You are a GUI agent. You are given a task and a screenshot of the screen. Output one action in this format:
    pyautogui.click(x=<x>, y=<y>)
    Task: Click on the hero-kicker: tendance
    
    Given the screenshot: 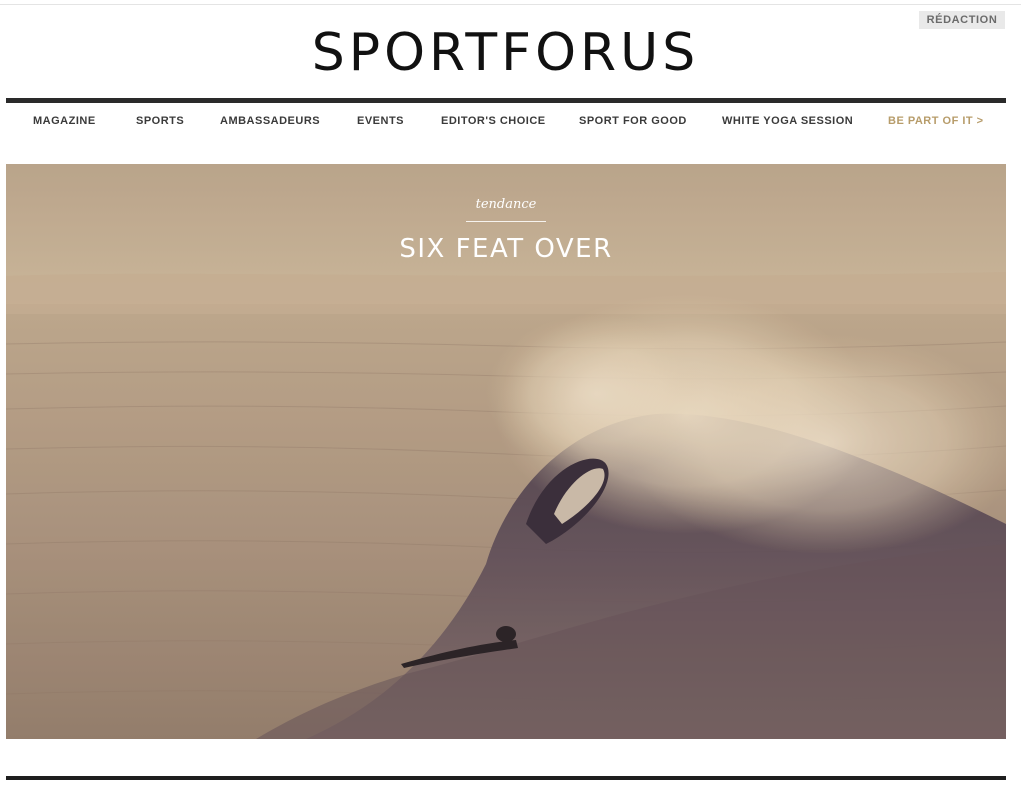 What is the action you would take?
    pyautogui.click(x=506, y=204)
    